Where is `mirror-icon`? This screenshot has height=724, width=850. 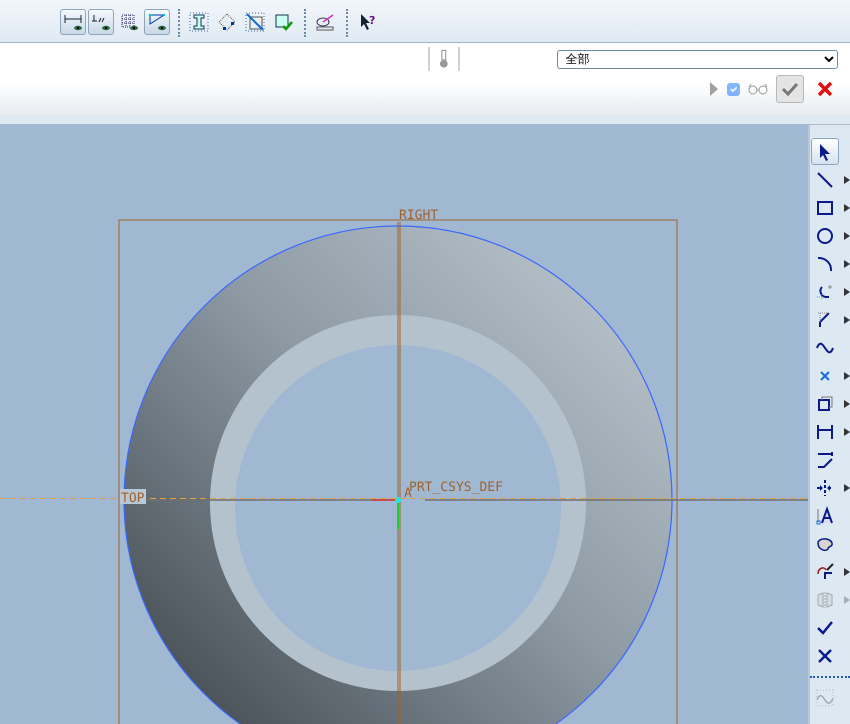
mirror-icon is located at coordinates (825, 600).